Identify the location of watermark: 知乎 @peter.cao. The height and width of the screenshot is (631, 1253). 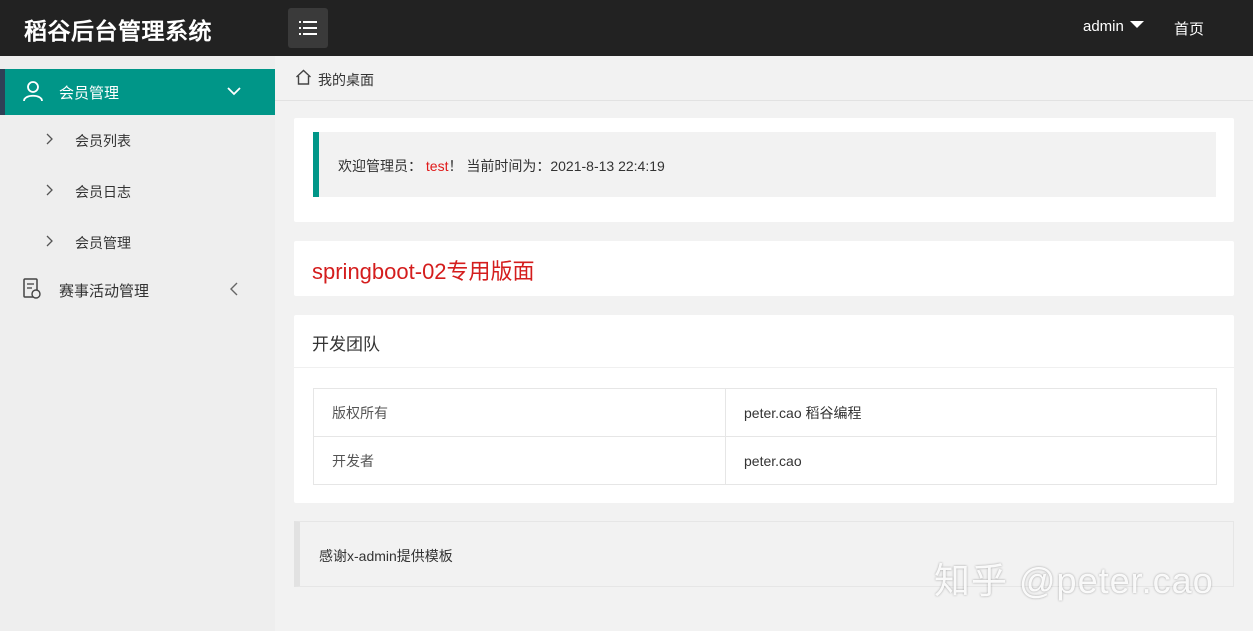
(1074, 580).